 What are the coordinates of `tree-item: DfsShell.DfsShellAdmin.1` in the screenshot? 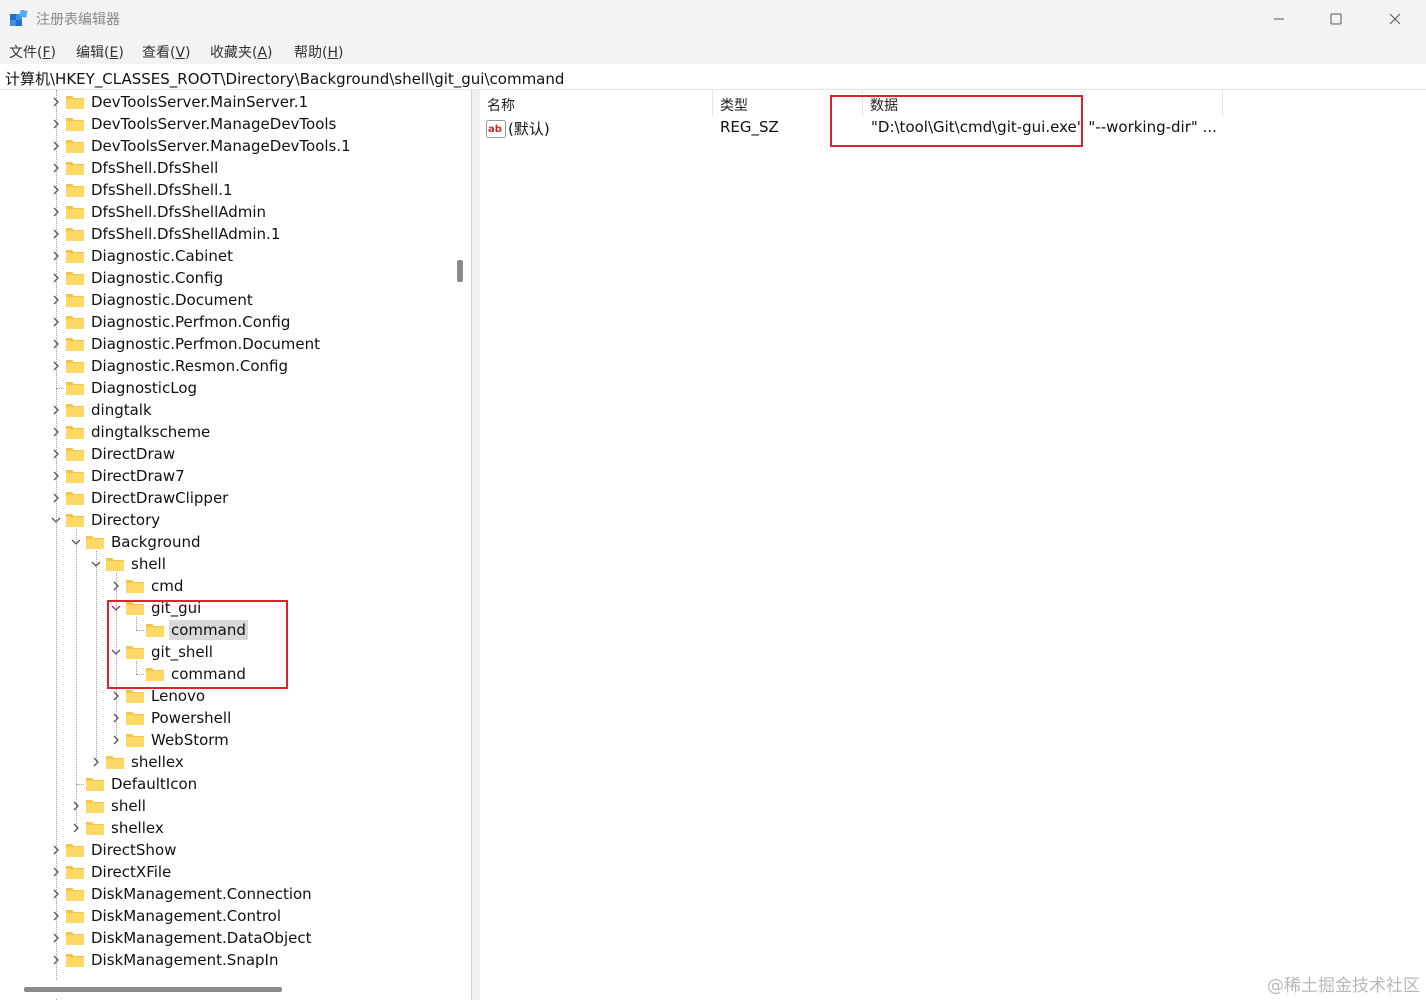 It's located at (165, 234).